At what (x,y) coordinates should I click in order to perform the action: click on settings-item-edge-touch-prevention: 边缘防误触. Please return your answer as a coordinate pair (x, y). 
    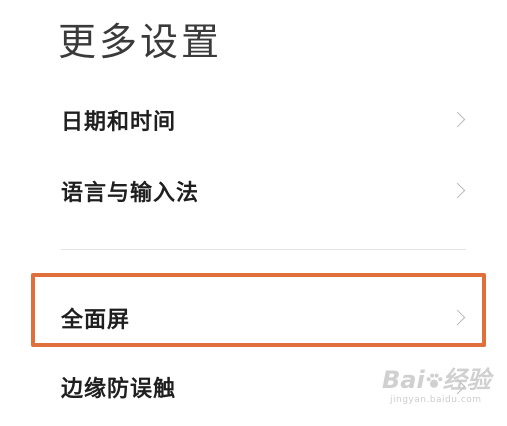
    Looking at the image, I should click on (253, 387).